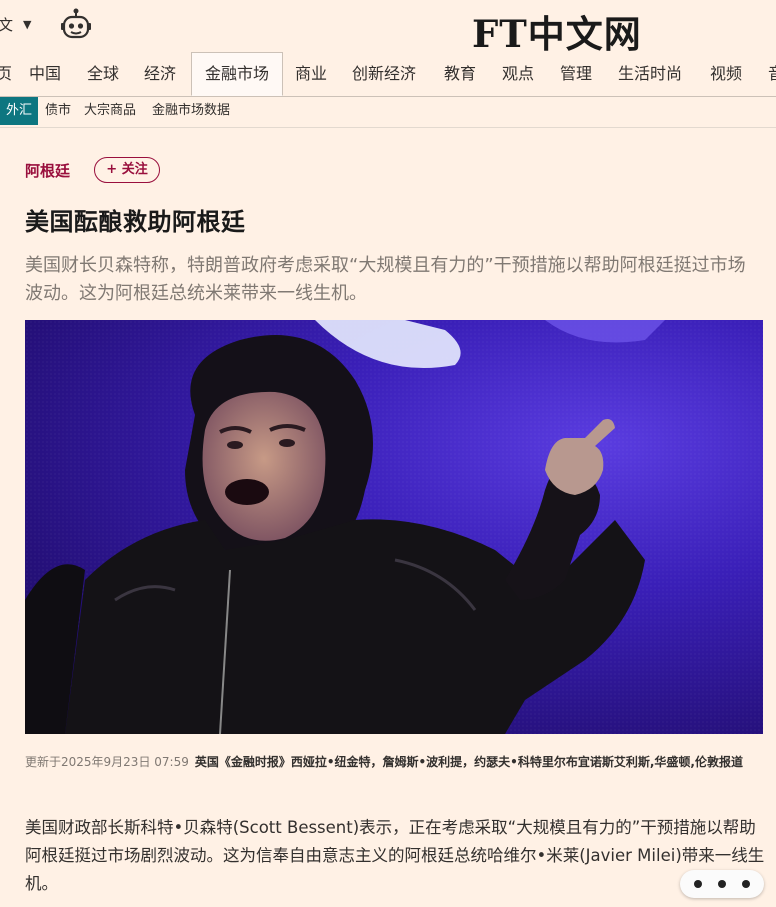  What do you see at coordinates (15, 24) in the screenshot?
I see `language-switcher: 文 ▼` at bounding box center [15, 24].